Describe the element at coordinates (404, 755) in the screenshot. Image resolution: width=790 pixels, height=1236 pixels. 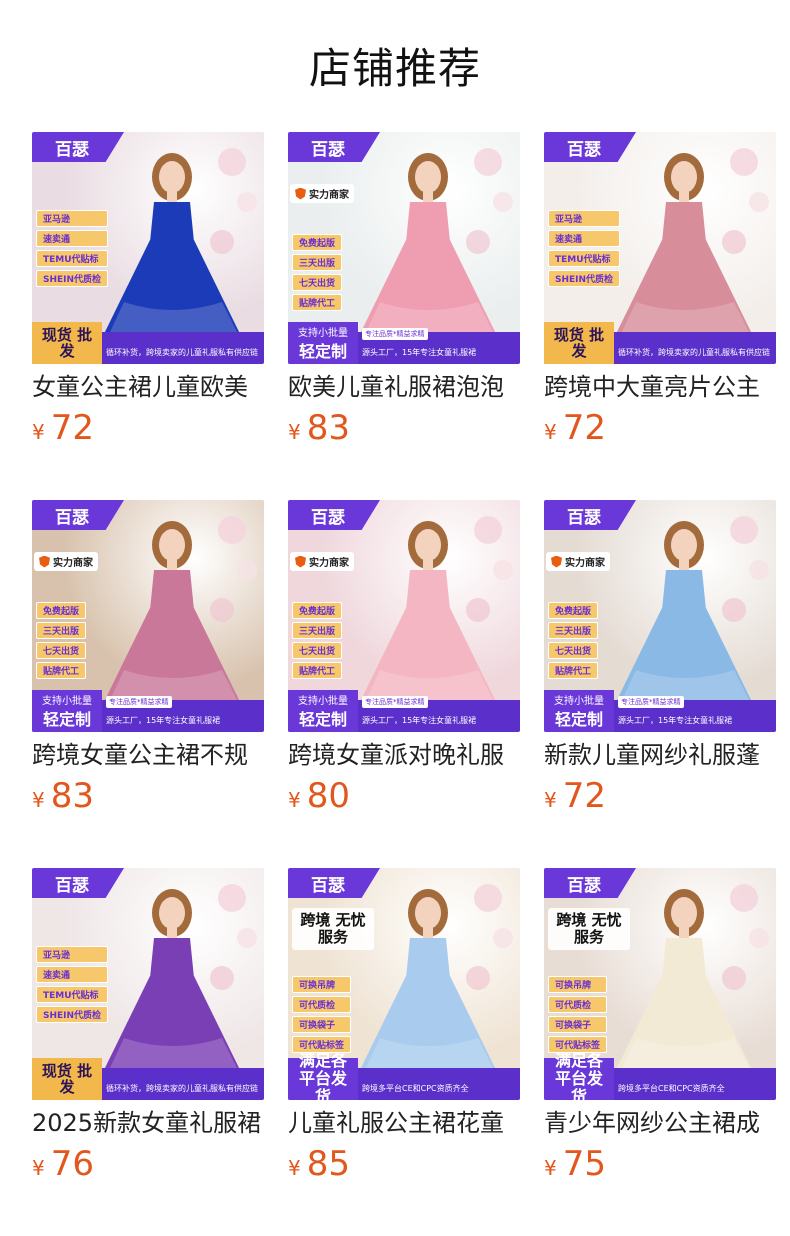
I see `product-title: 跨境女童派对晚礼服` at that location.